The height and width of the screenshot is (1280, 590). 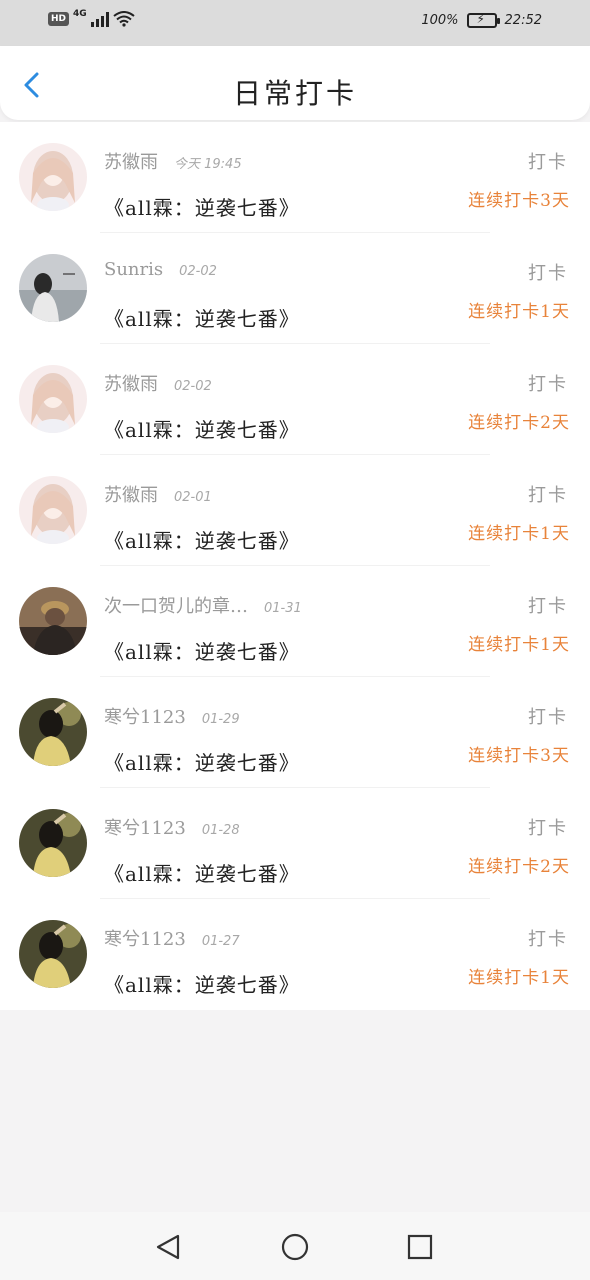 I want to click on checkin-date: 01-31, so click(x=283, y=608).